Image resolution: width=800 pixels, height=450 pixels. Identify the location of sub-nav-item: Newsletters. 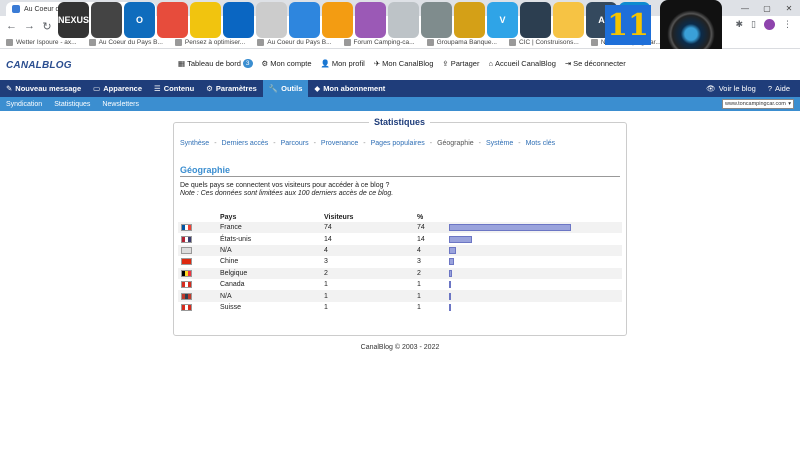
(120, 104).